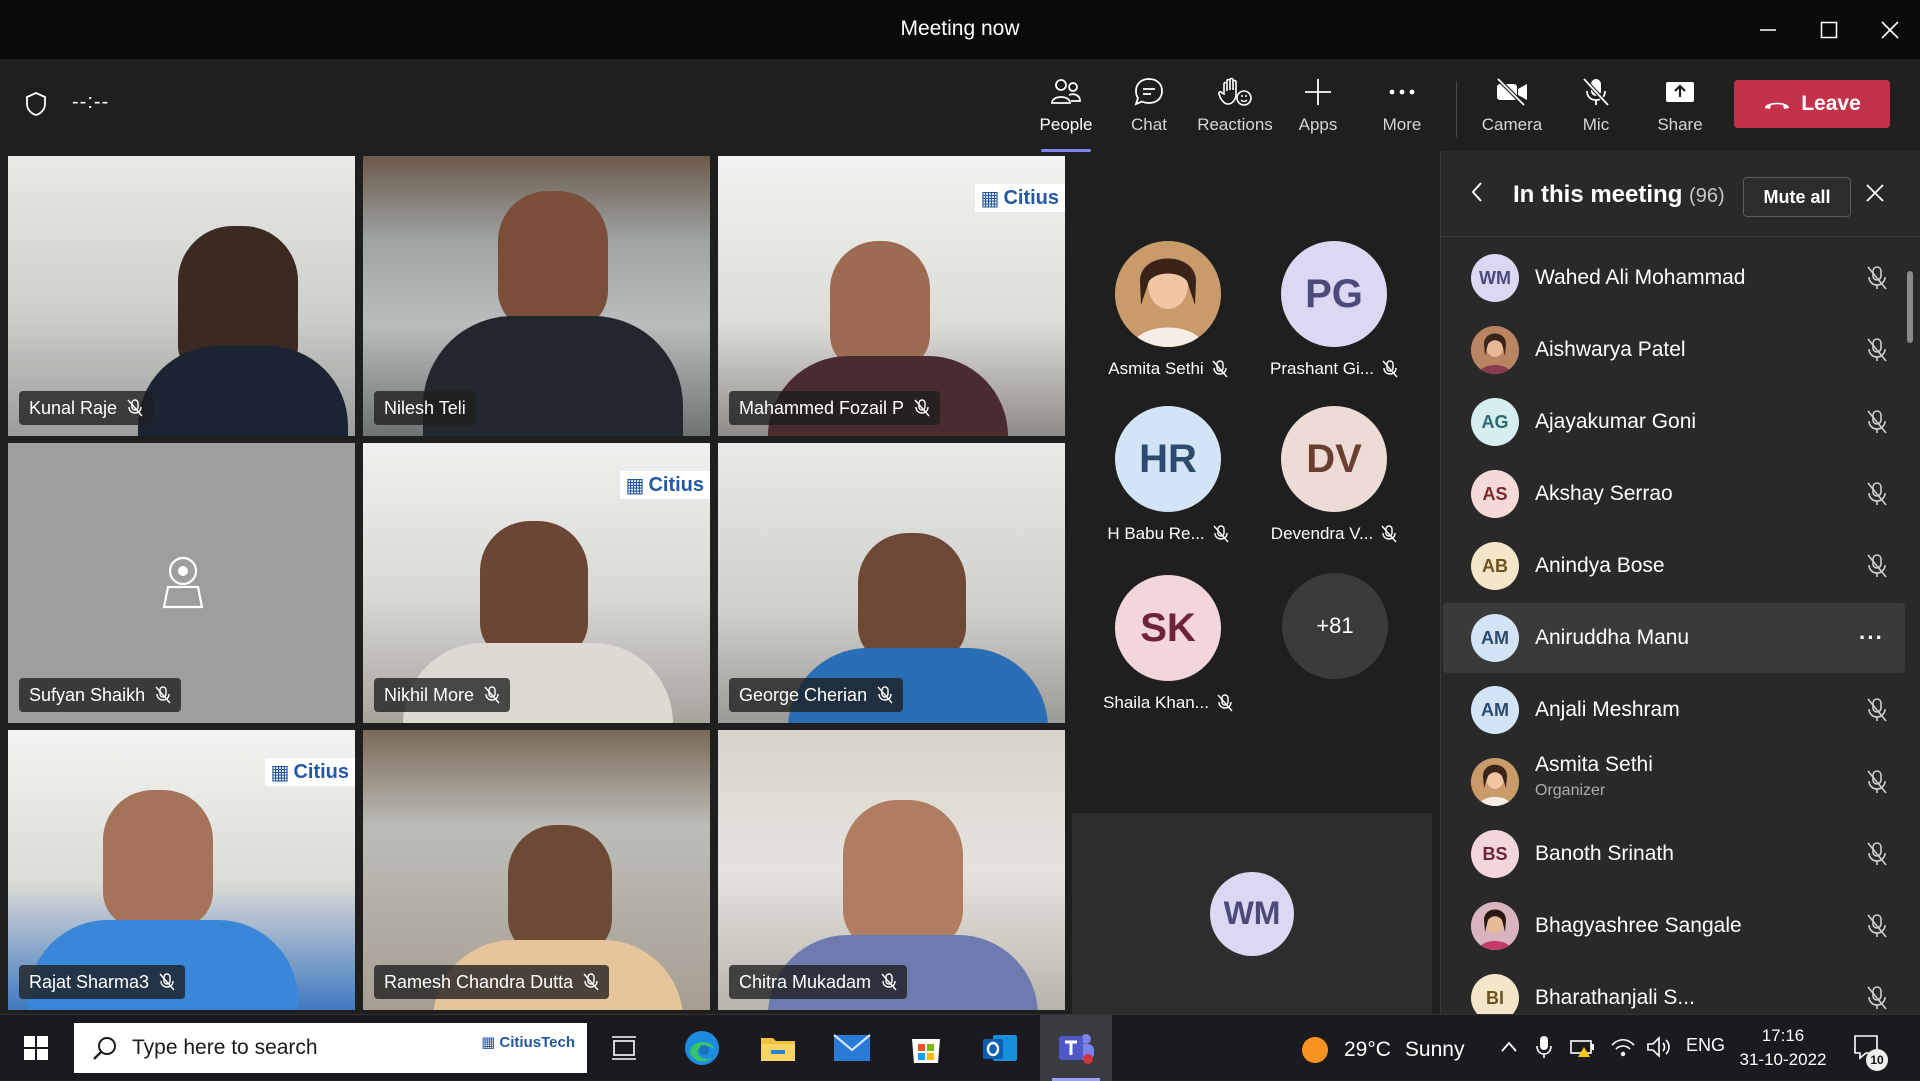 The width and height of the screenshot is (1920, 1081). Describe the element at coordinates (36, 106) in the screenshot. I see `shield-icon` at that location.